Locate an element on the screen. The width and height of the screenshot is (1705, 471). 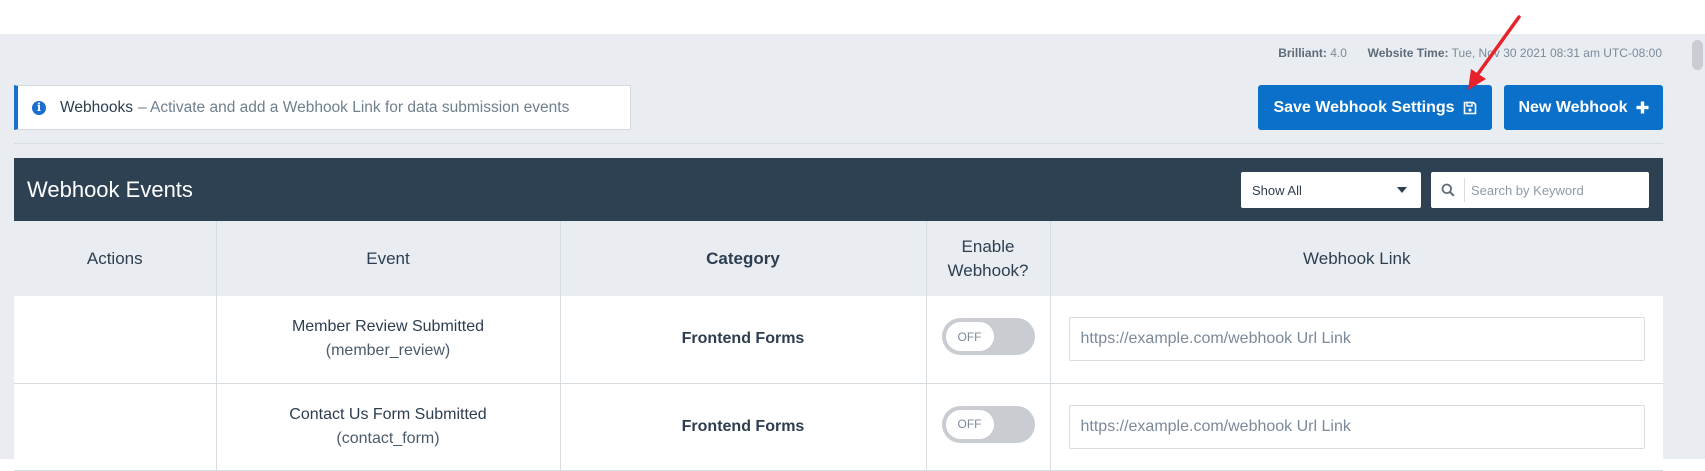
plus-icon is located at coordinates (1642, 107).